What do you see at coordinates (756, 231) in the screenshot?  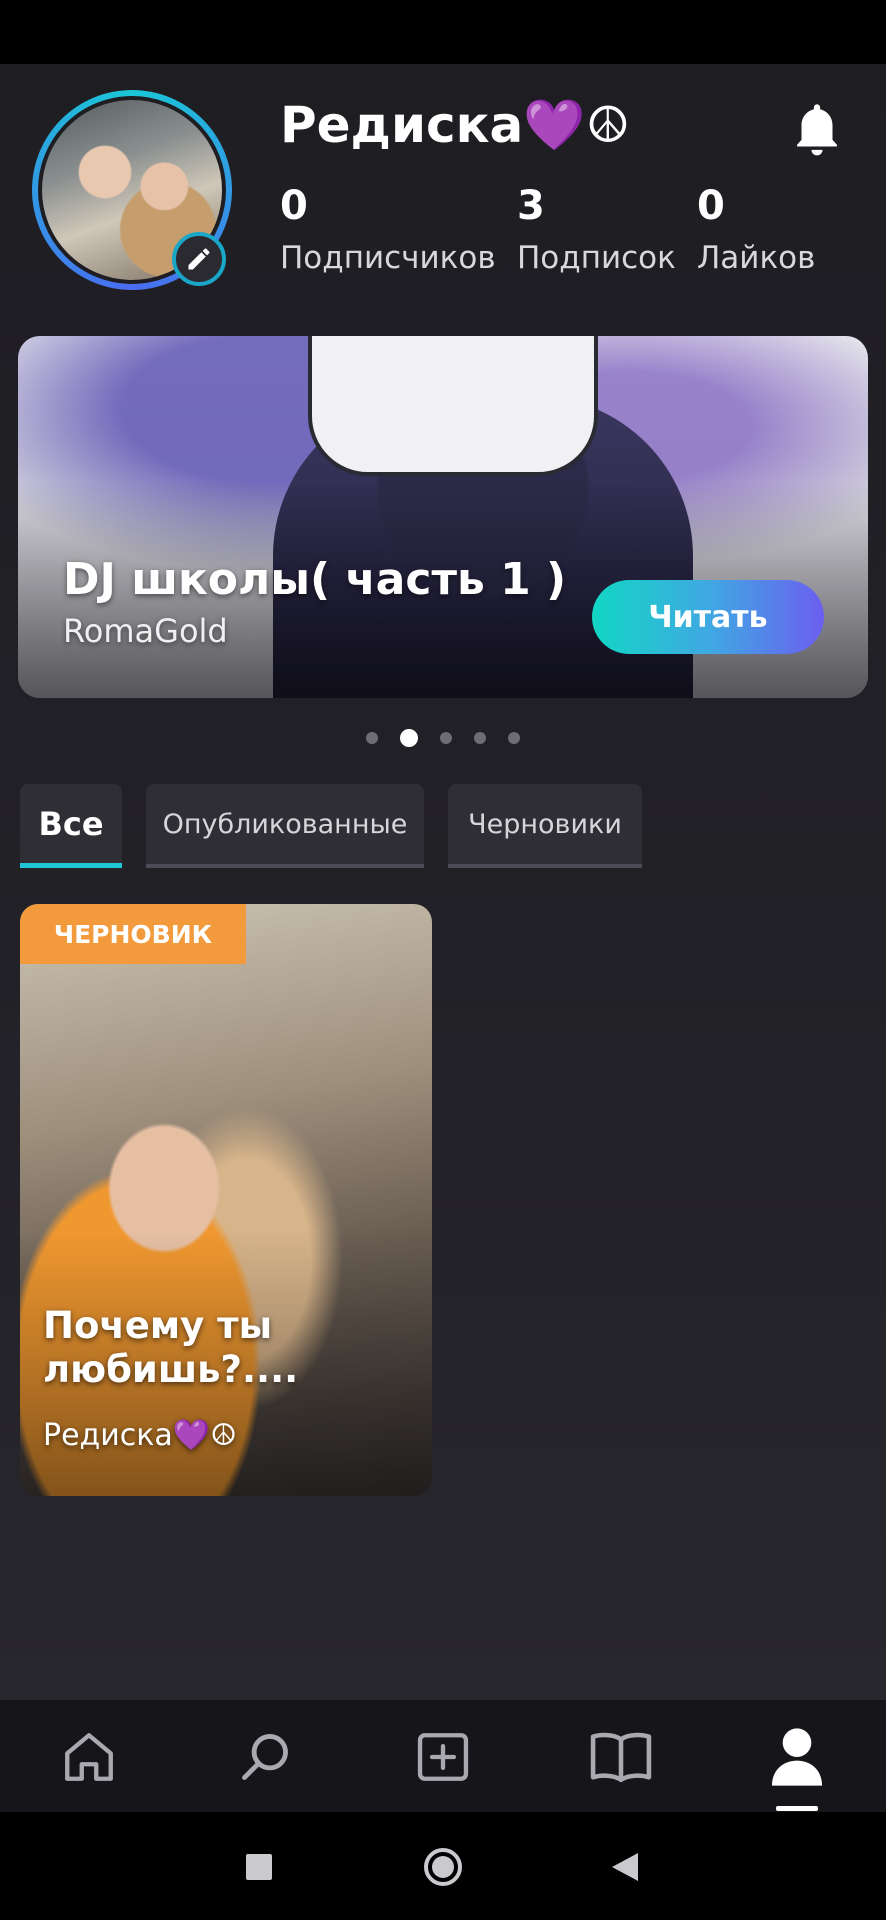 I see `likes-stat: 0 Лайков` at bounding box center [756, 231].